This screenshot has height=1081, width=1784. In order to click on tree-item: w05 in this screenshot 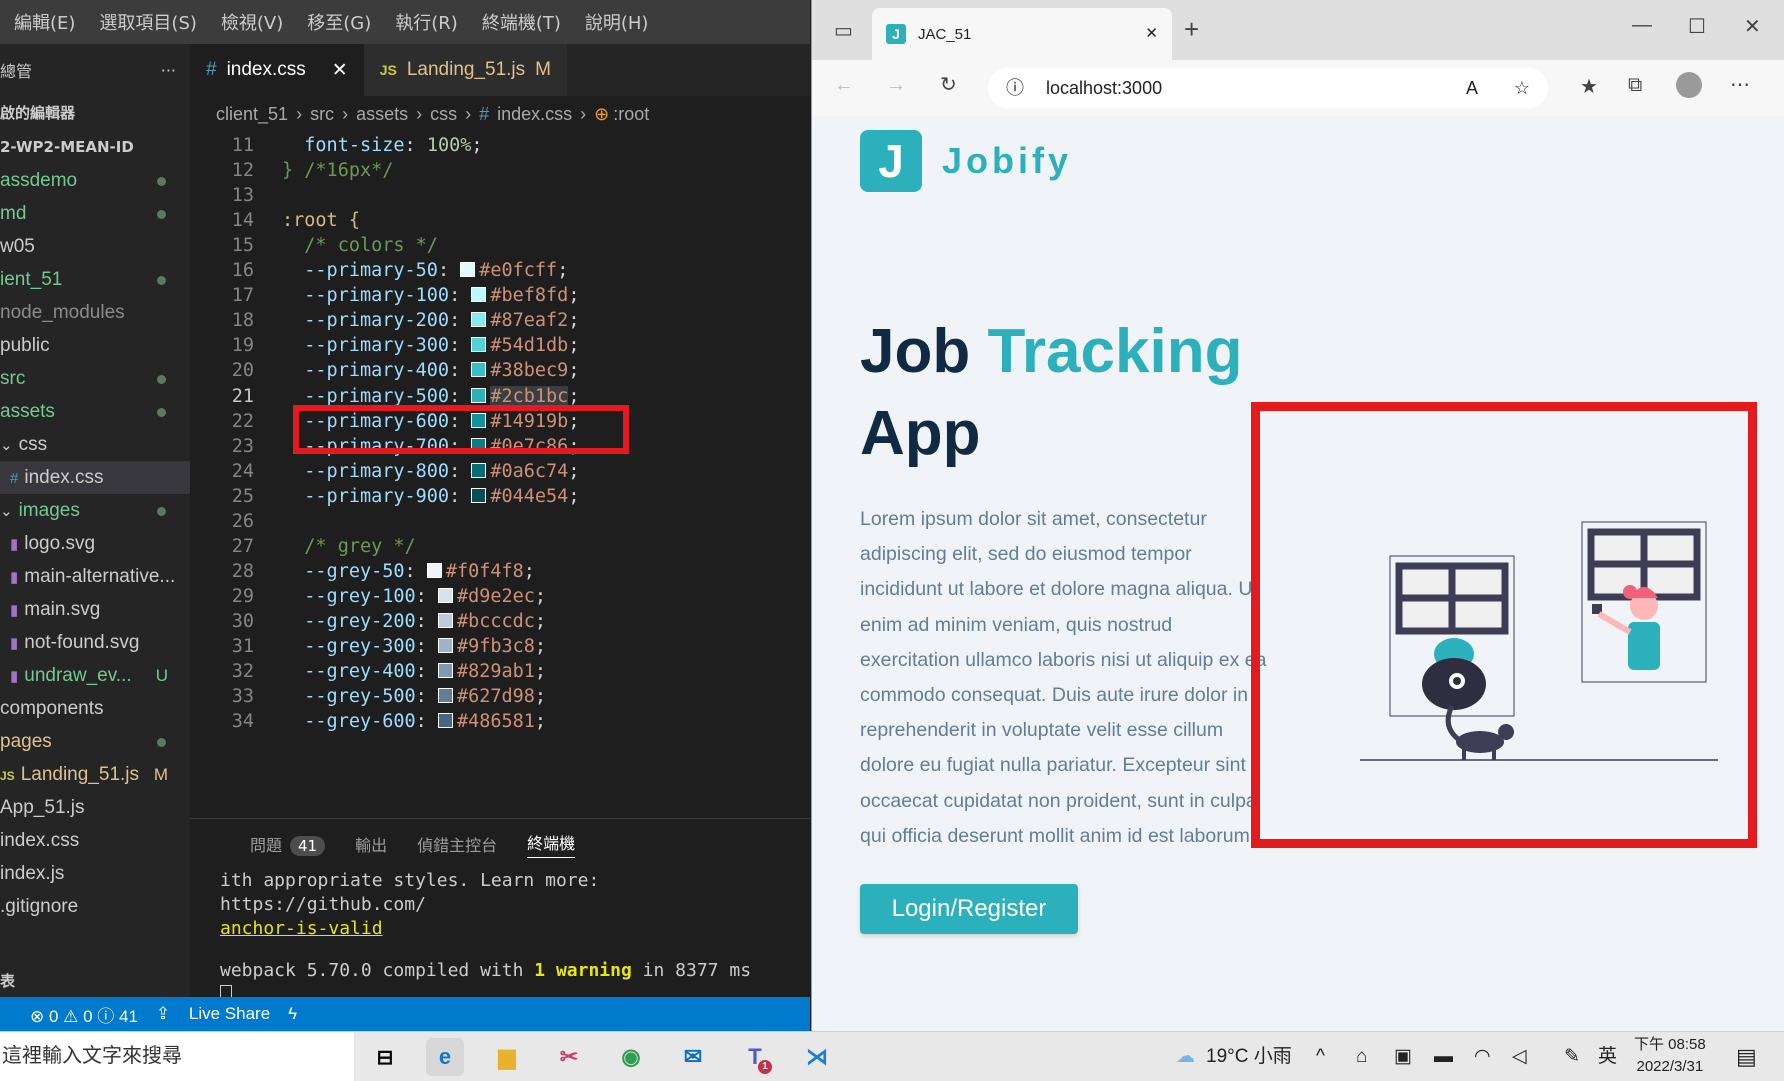, I will do `click(95, 246)`.